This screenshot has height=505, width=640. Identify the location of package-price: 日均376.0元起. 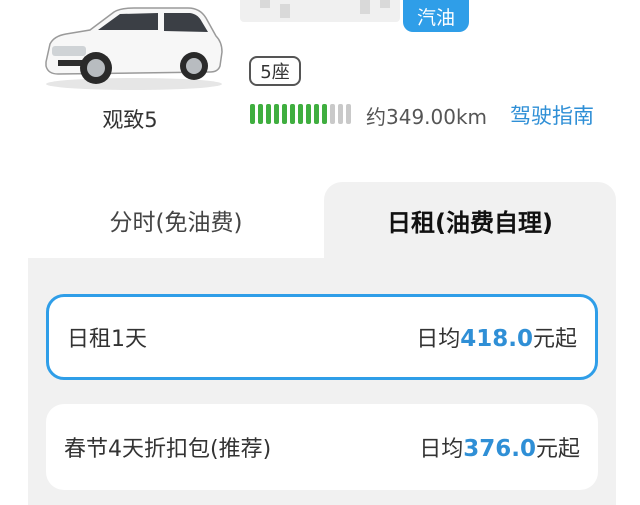
(499, 449).